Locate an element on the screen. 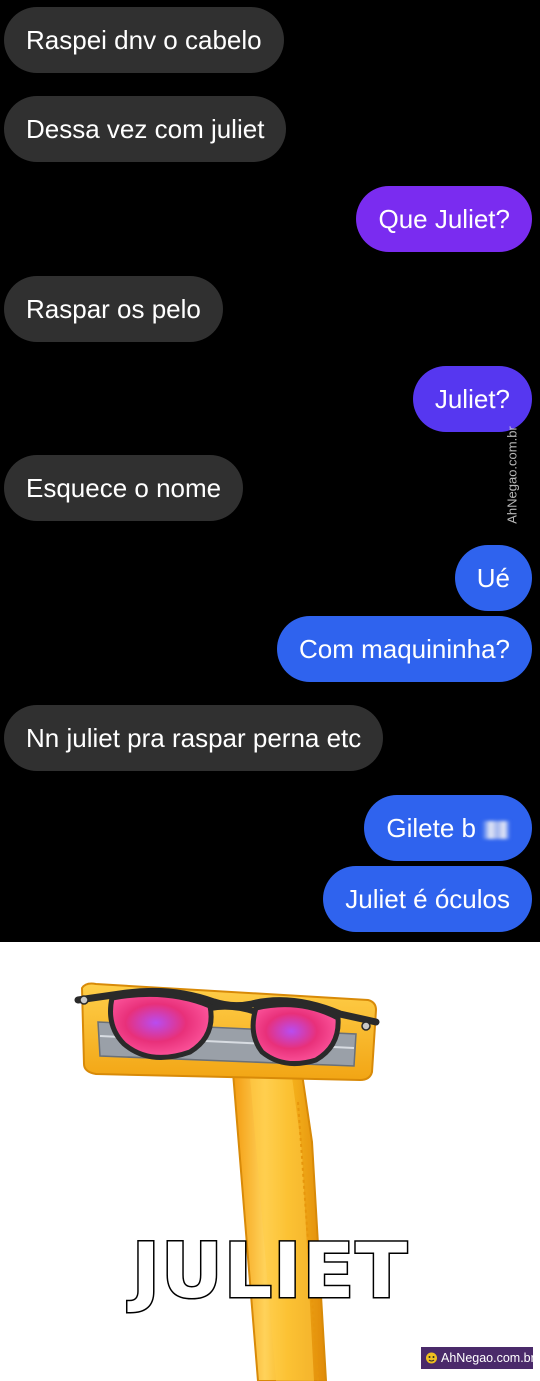 This screenshot has width=540, height=1381. message-sent: Juliet é óculos is located at coordinates (427, 899).